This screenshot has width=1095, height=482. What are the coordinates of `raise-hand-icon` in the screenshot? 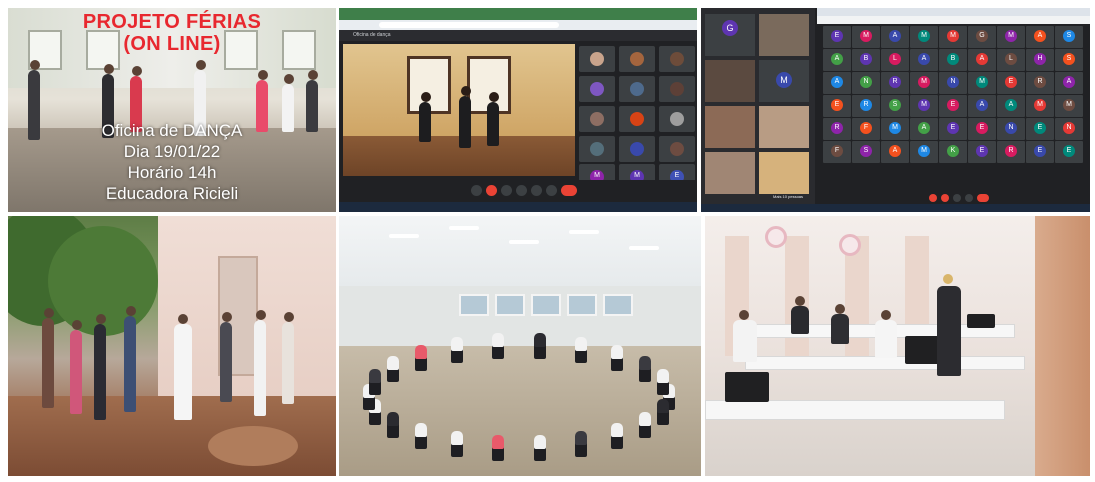 It's located at (521, 190).